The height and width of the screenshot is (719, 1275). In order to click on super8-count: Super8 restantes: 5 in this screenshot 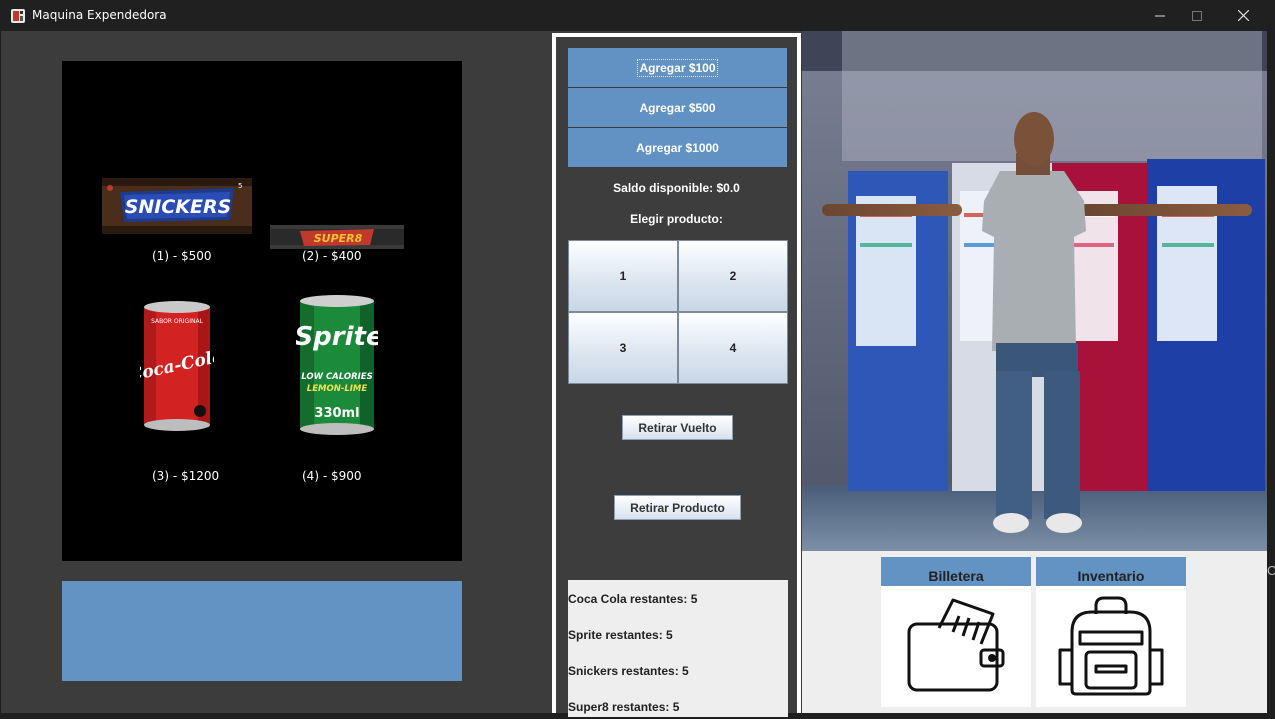, I will do `click(624, 707)`.